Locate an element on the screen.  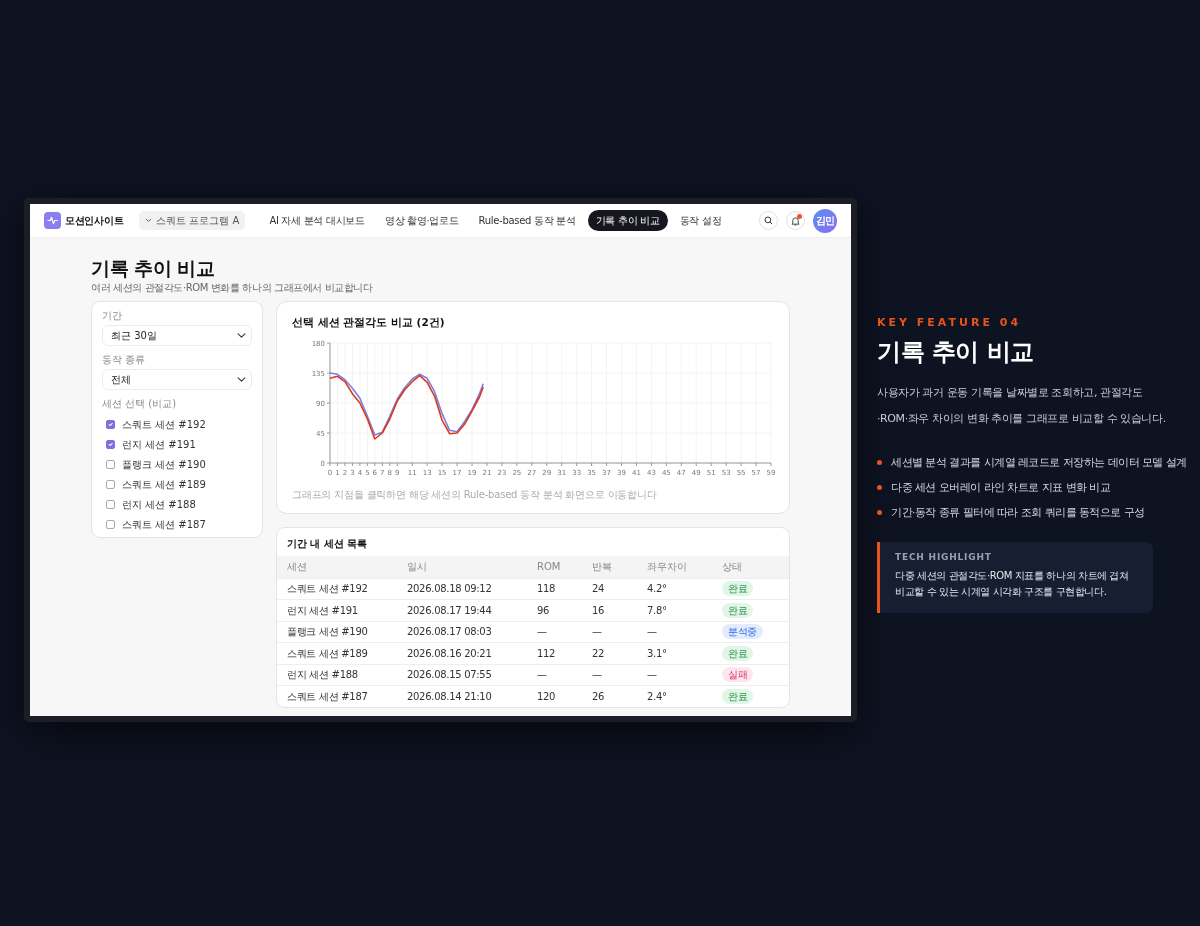
nav-tab: 영상 촬영·업로드 is located at coordinates (421, 220).